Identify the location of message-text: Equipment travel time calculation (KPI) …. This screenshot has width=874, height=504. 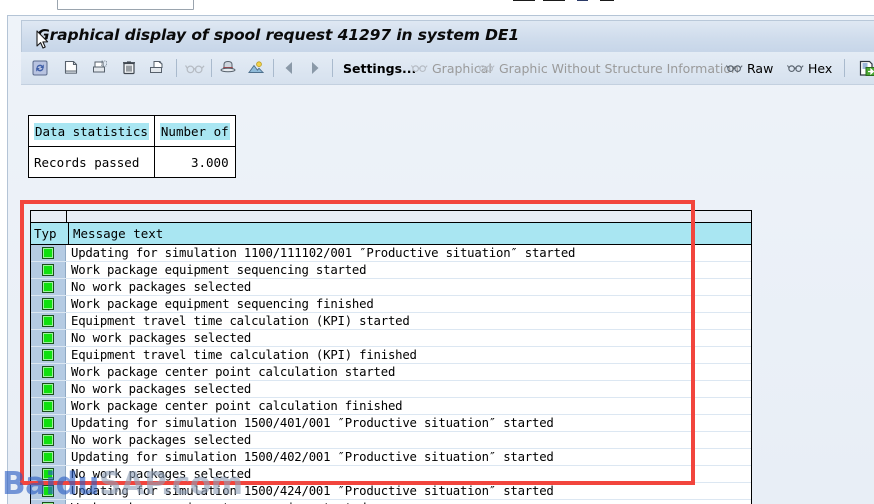
(244, 355).